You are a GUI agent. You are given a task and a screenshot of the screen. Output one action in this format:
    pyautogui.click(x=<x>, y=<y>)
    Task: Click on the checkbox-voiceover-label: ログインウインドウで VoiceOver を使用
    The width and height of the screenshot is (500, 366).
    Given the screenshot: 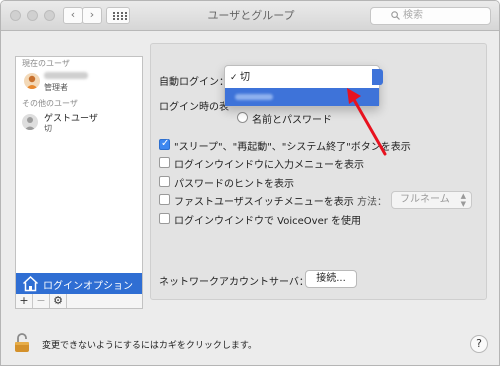 What is the action you would take?
    pyautogui.click(x=268, y=221)
    